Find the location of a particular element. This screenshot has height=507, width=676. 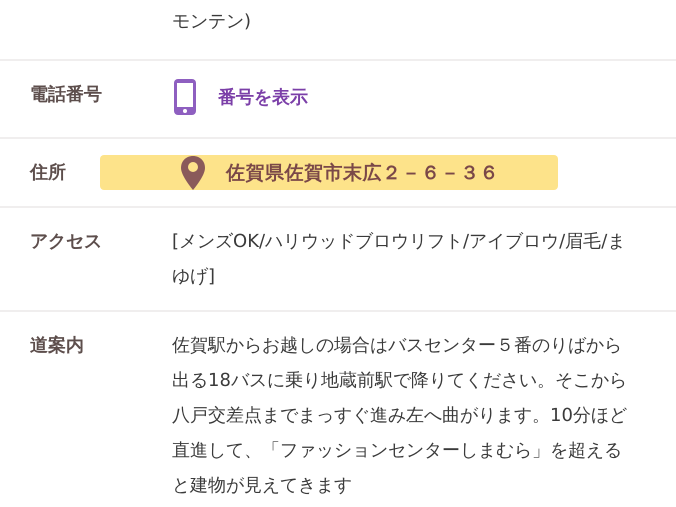

field-value: [メンズOK/ハリウッドブロウリフト/アイブロウ/眉毛/まゆげ] is located at coordinates (399, 259).